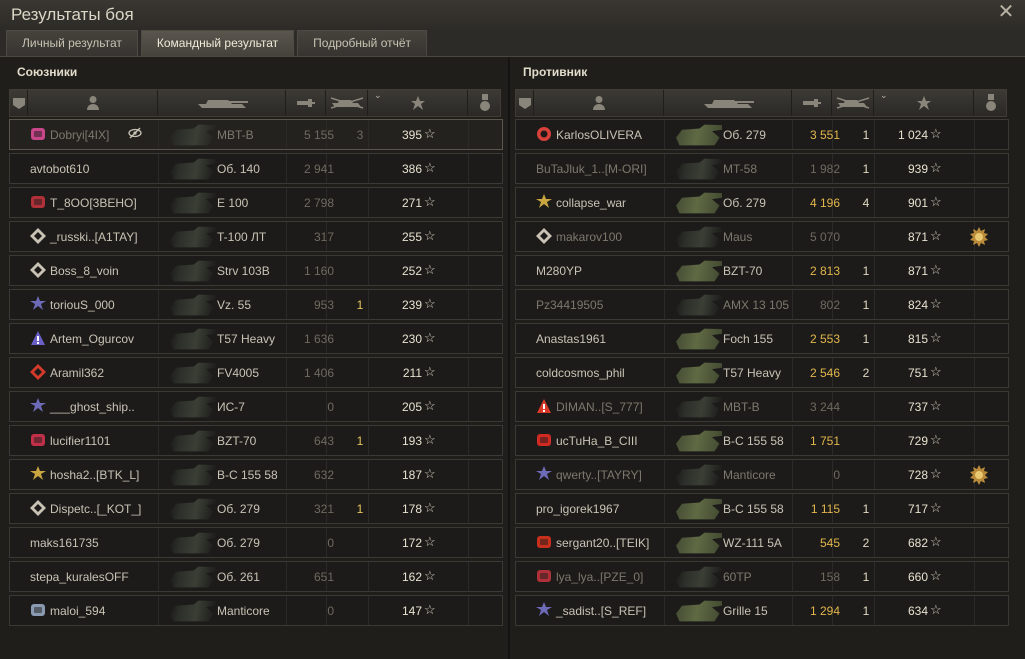 The width and height of the screenshot is (1025, 659). I want to click on player-name: lya_lya..[PZE_0], so click(599, 577).